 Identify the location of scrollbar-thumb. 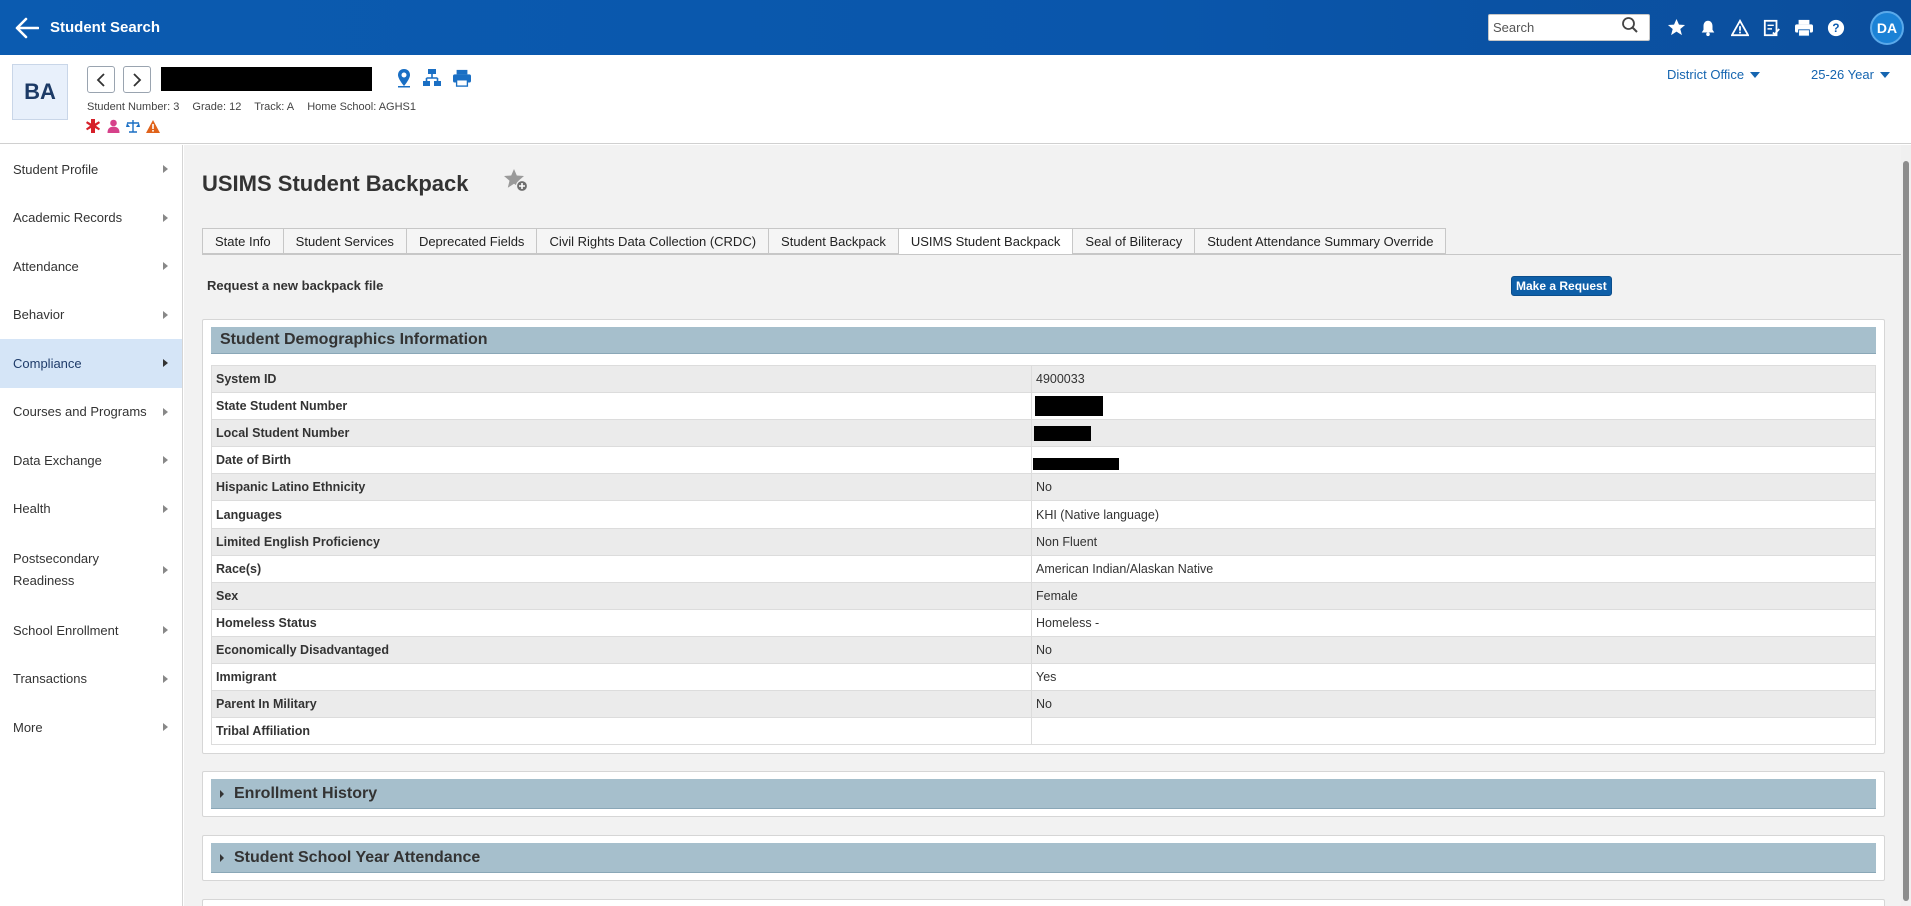
(1906, 531).